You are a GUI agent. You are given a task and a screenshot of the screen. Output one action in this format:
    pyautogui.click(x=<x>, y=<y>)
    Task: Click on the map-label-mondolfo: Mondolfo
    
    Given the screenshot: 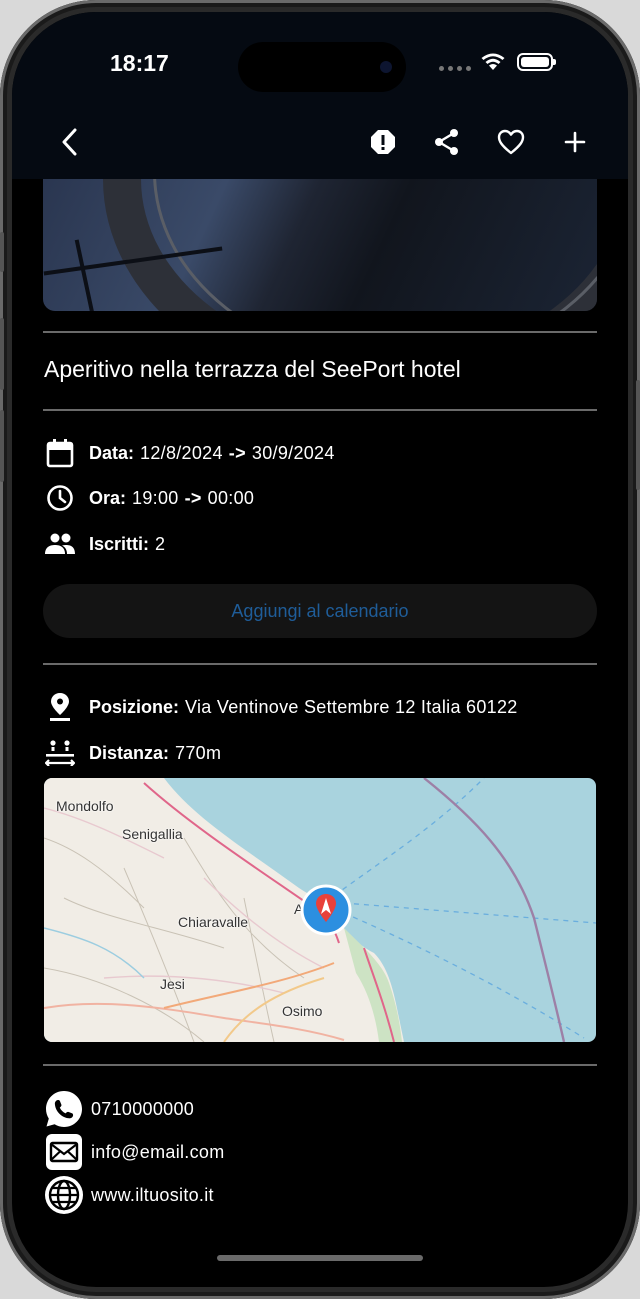 What is the action you would take?
    pyautogui.click(x=85, y=806)
    